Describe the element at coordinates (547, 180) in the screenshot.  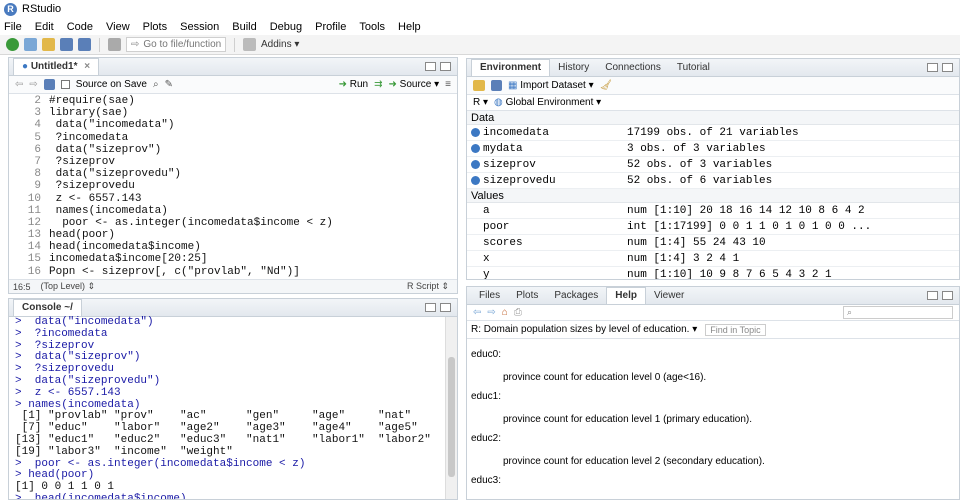
I see `env-object-name: sizeprovedu` at that location.